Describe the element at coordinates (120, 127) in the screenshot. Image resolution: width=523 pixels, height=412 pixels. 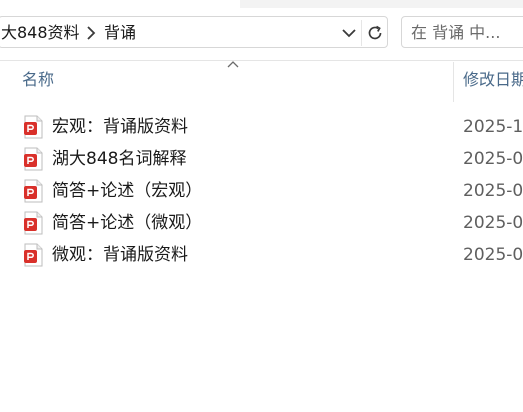
I see `file-name: 宏观：背诵版资料` at that location.